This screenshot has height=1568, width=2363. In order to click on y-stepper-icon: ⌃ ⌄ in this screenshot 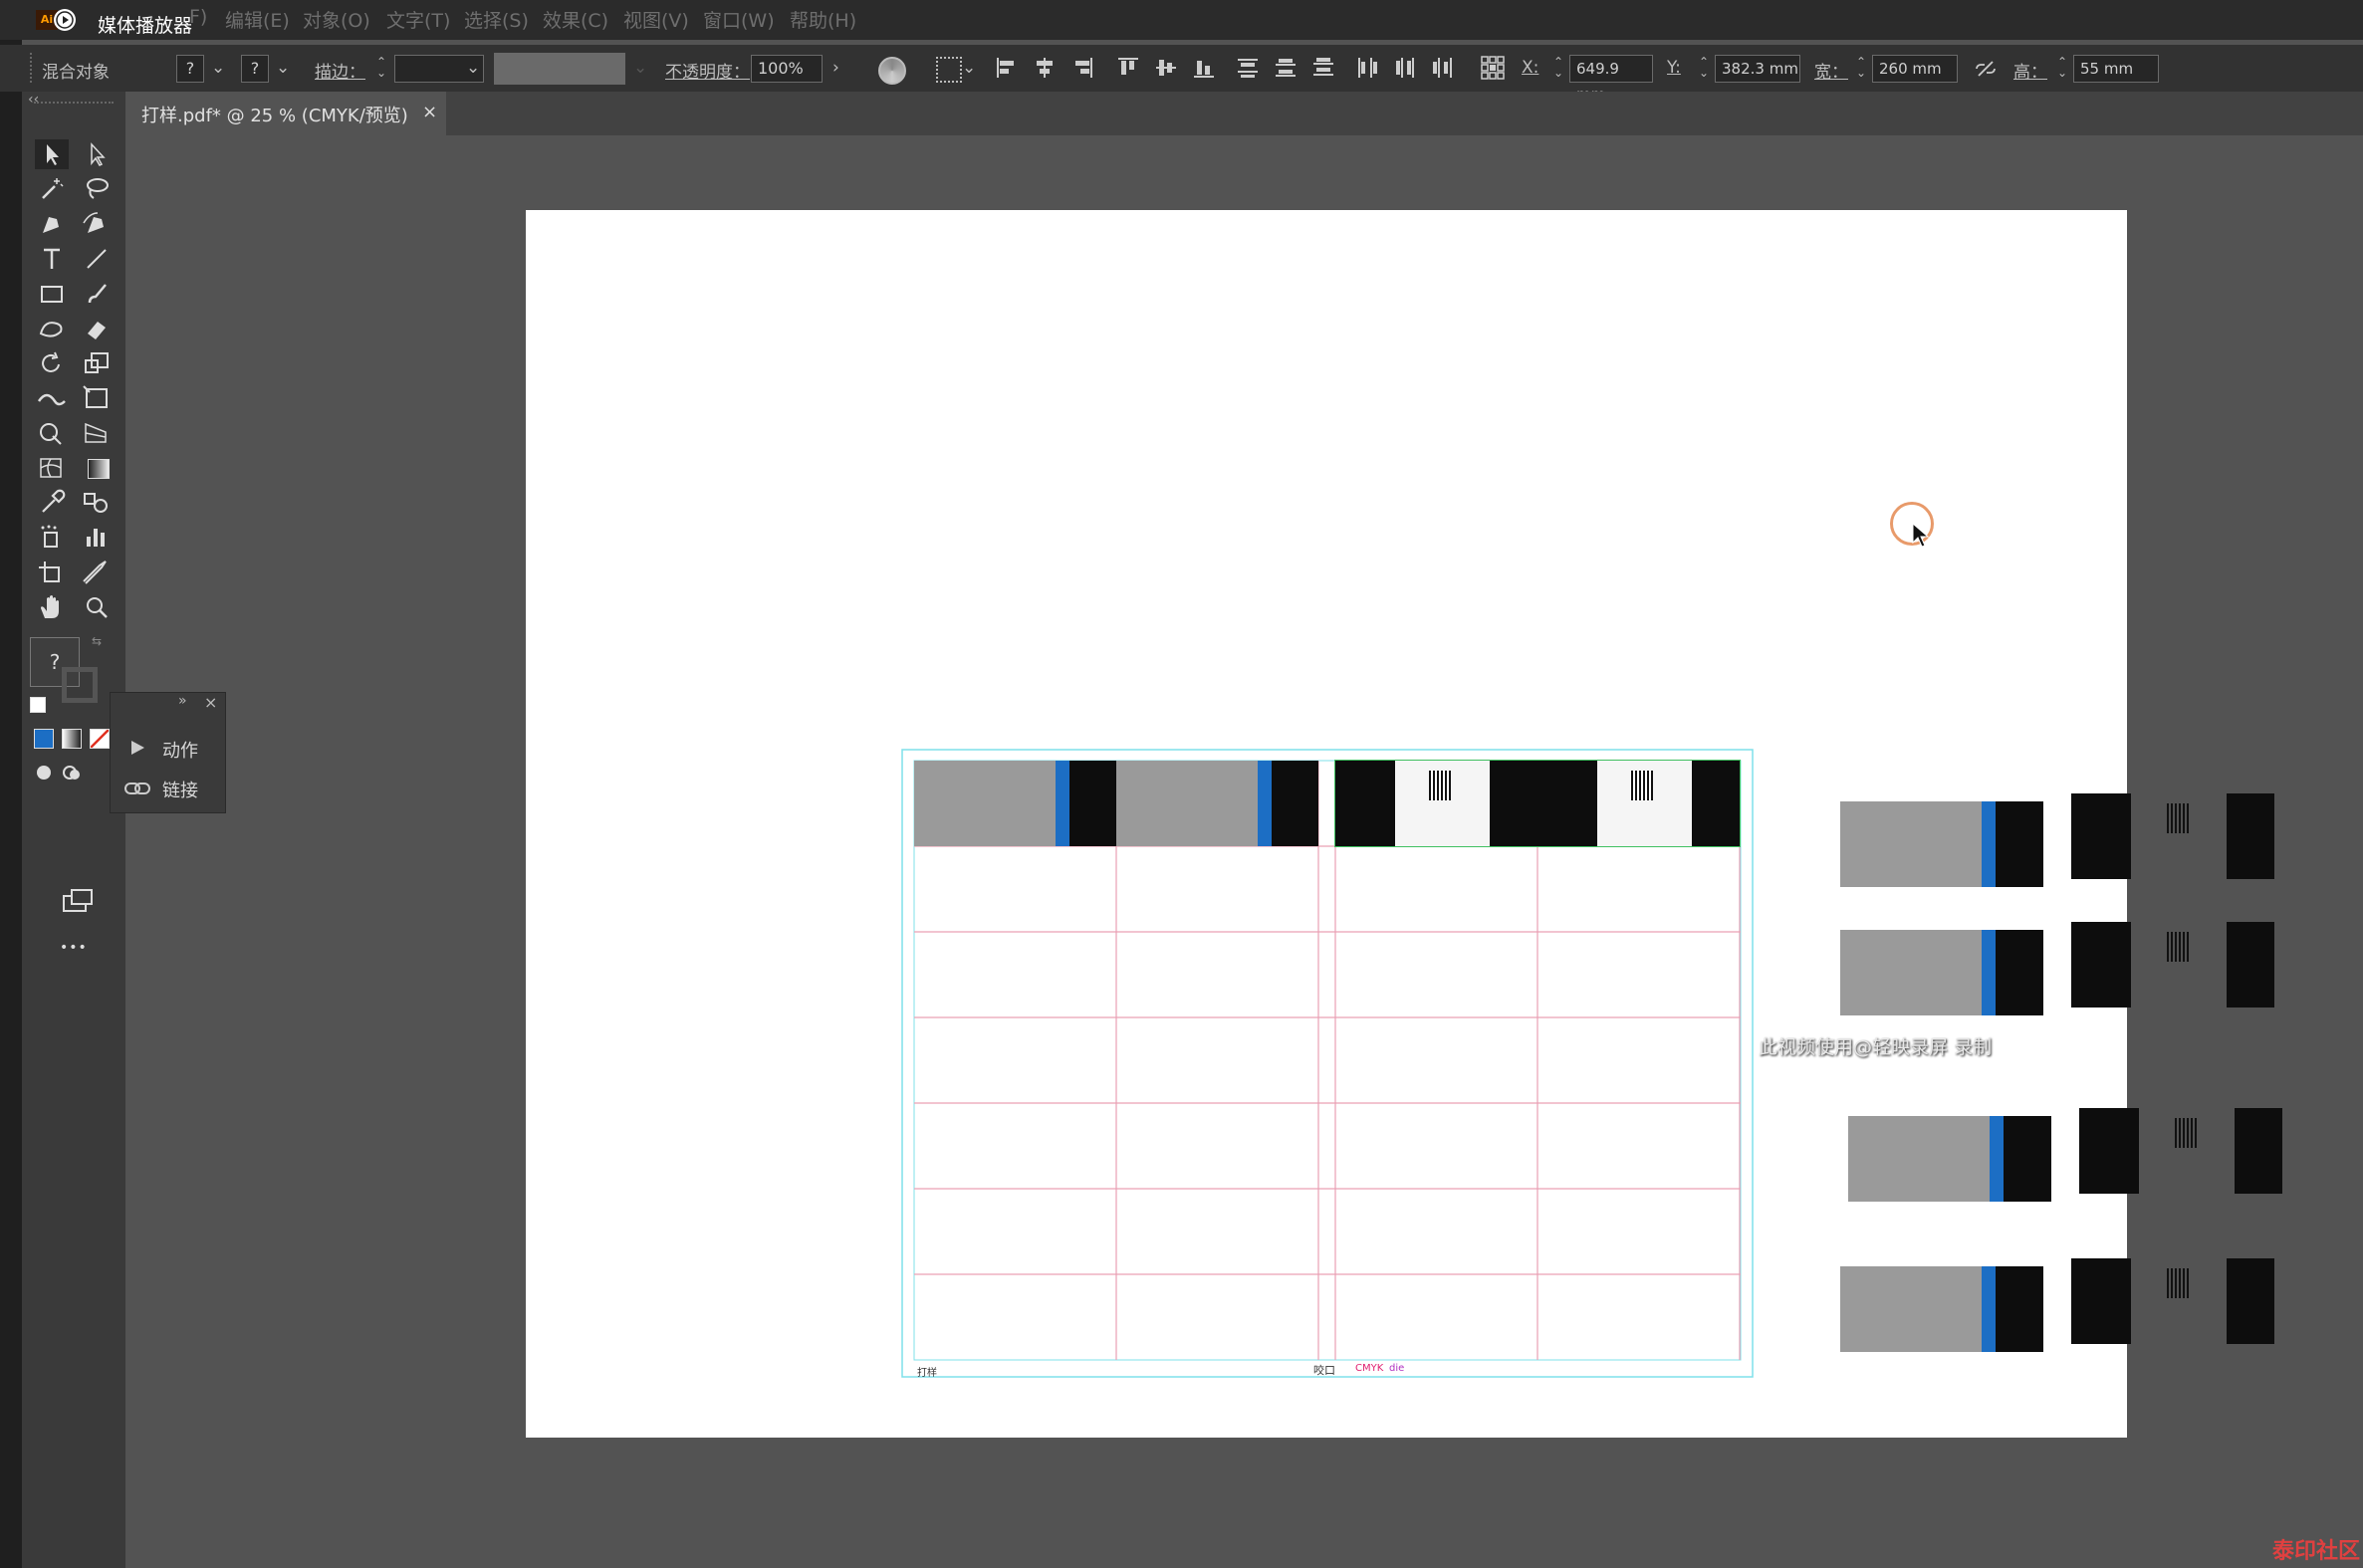, I will do `click(1704, 67)`.